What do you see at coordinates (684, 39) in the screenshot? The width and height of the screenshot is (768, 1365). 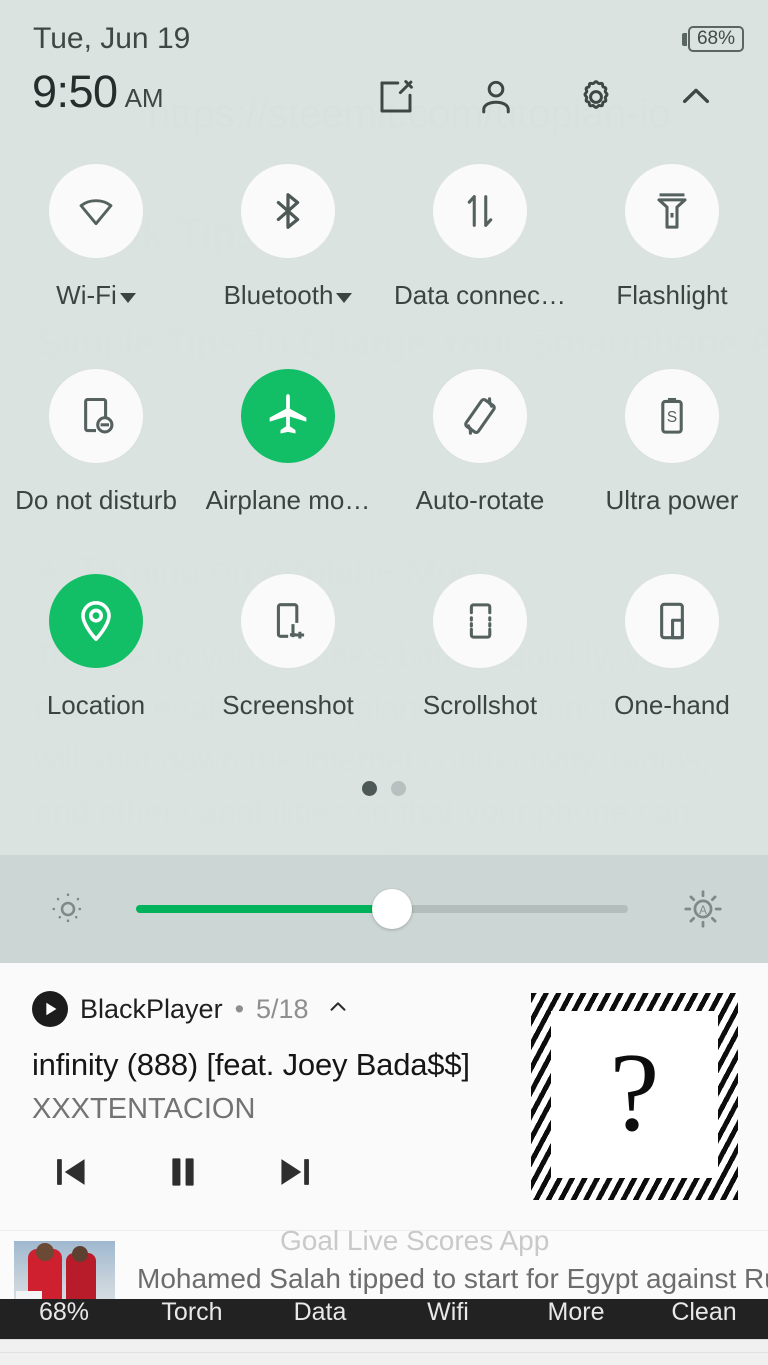 I see `battery-terminal-icon` at bounding box center [684, 39].